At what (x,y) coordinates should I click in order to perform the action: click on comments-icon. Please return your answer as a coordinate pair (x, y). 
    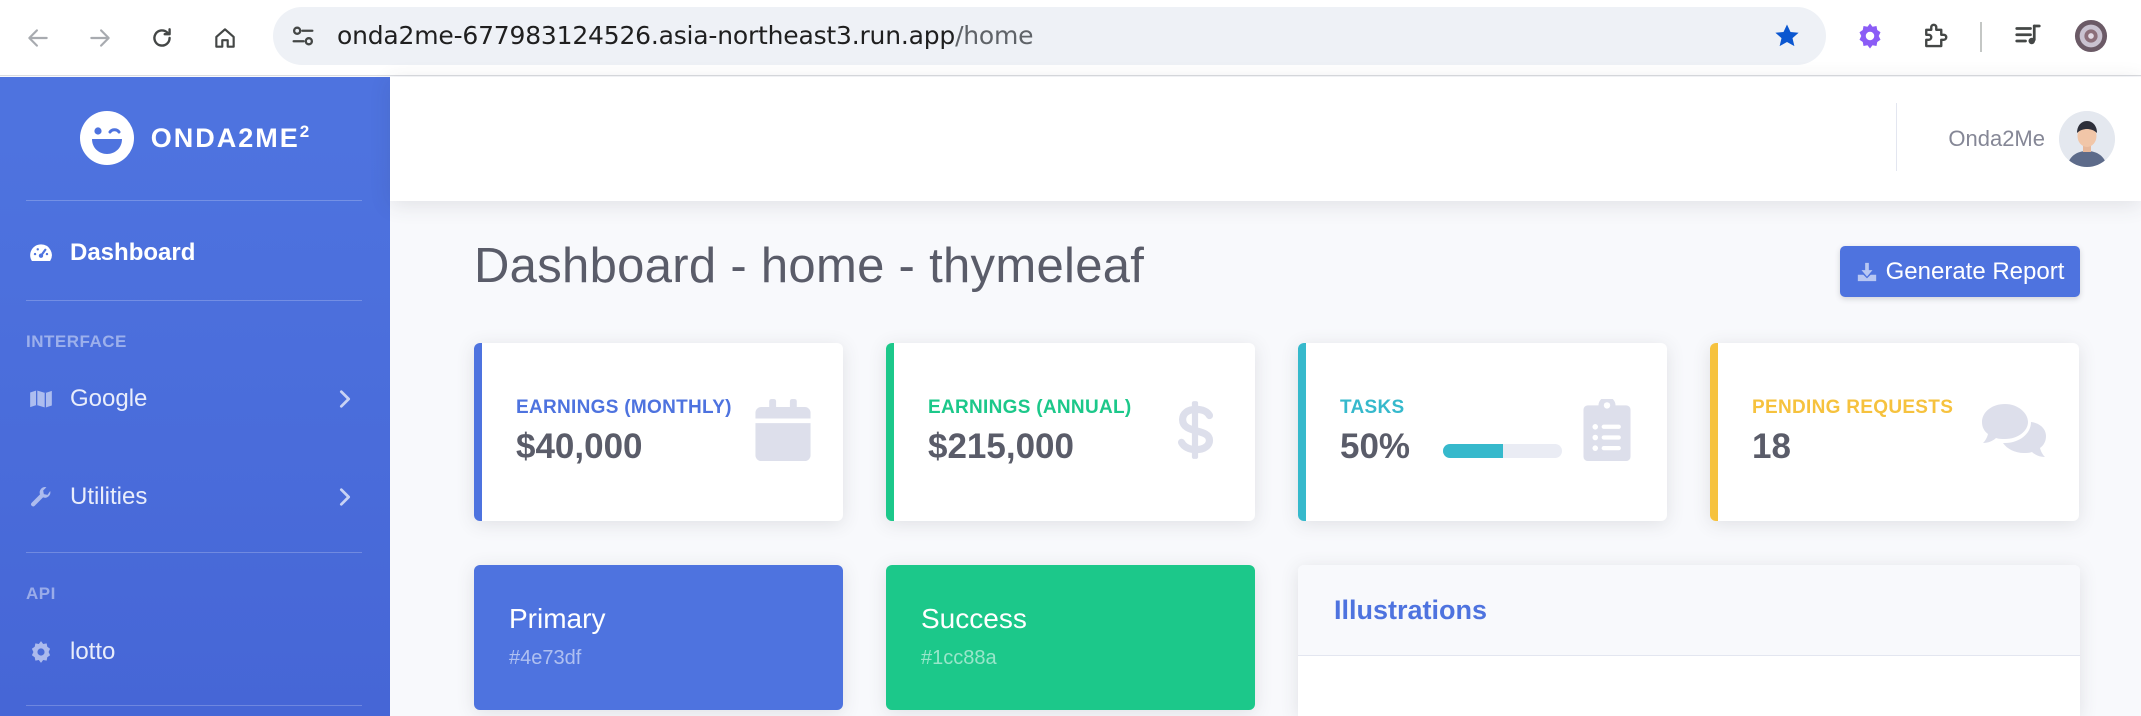
    Looking at the image, I should click on (2014, 430).